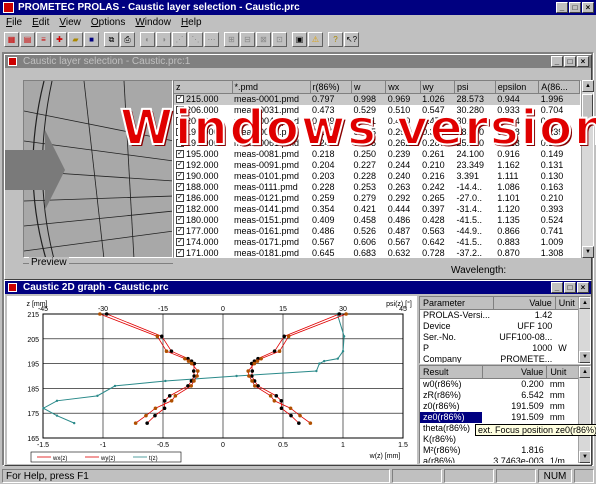  I want to click on result-col-name: Result, so click(451, 372).